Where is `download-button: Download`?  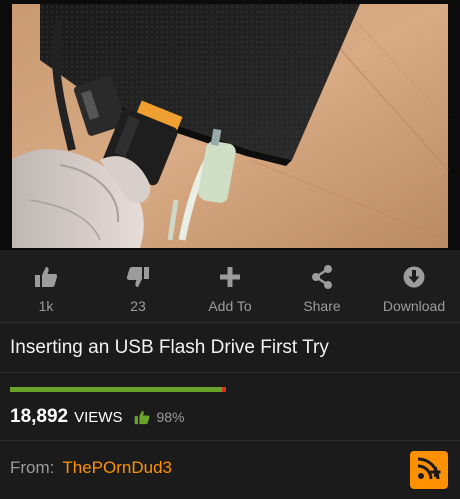 download-button: Download is located at coordinates (414, 286).